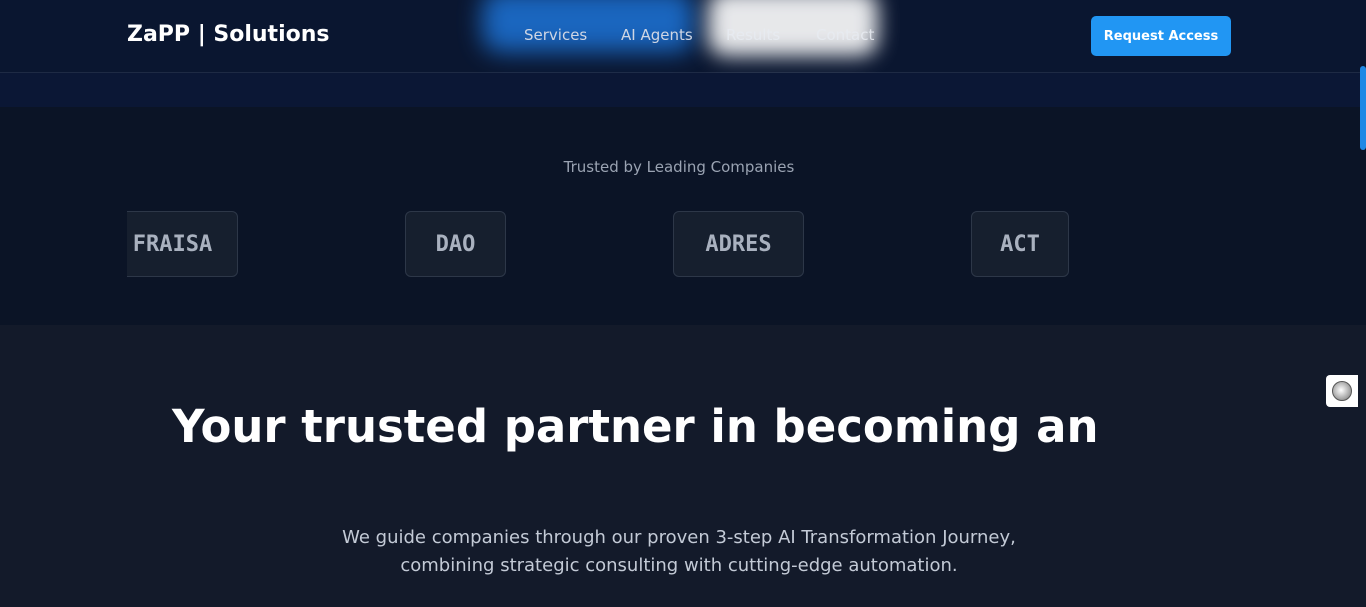  What do you see at coordinates (753, 35) in the screenshot?
I see `nav-link-results: Results` at bounding box center [753, 35].